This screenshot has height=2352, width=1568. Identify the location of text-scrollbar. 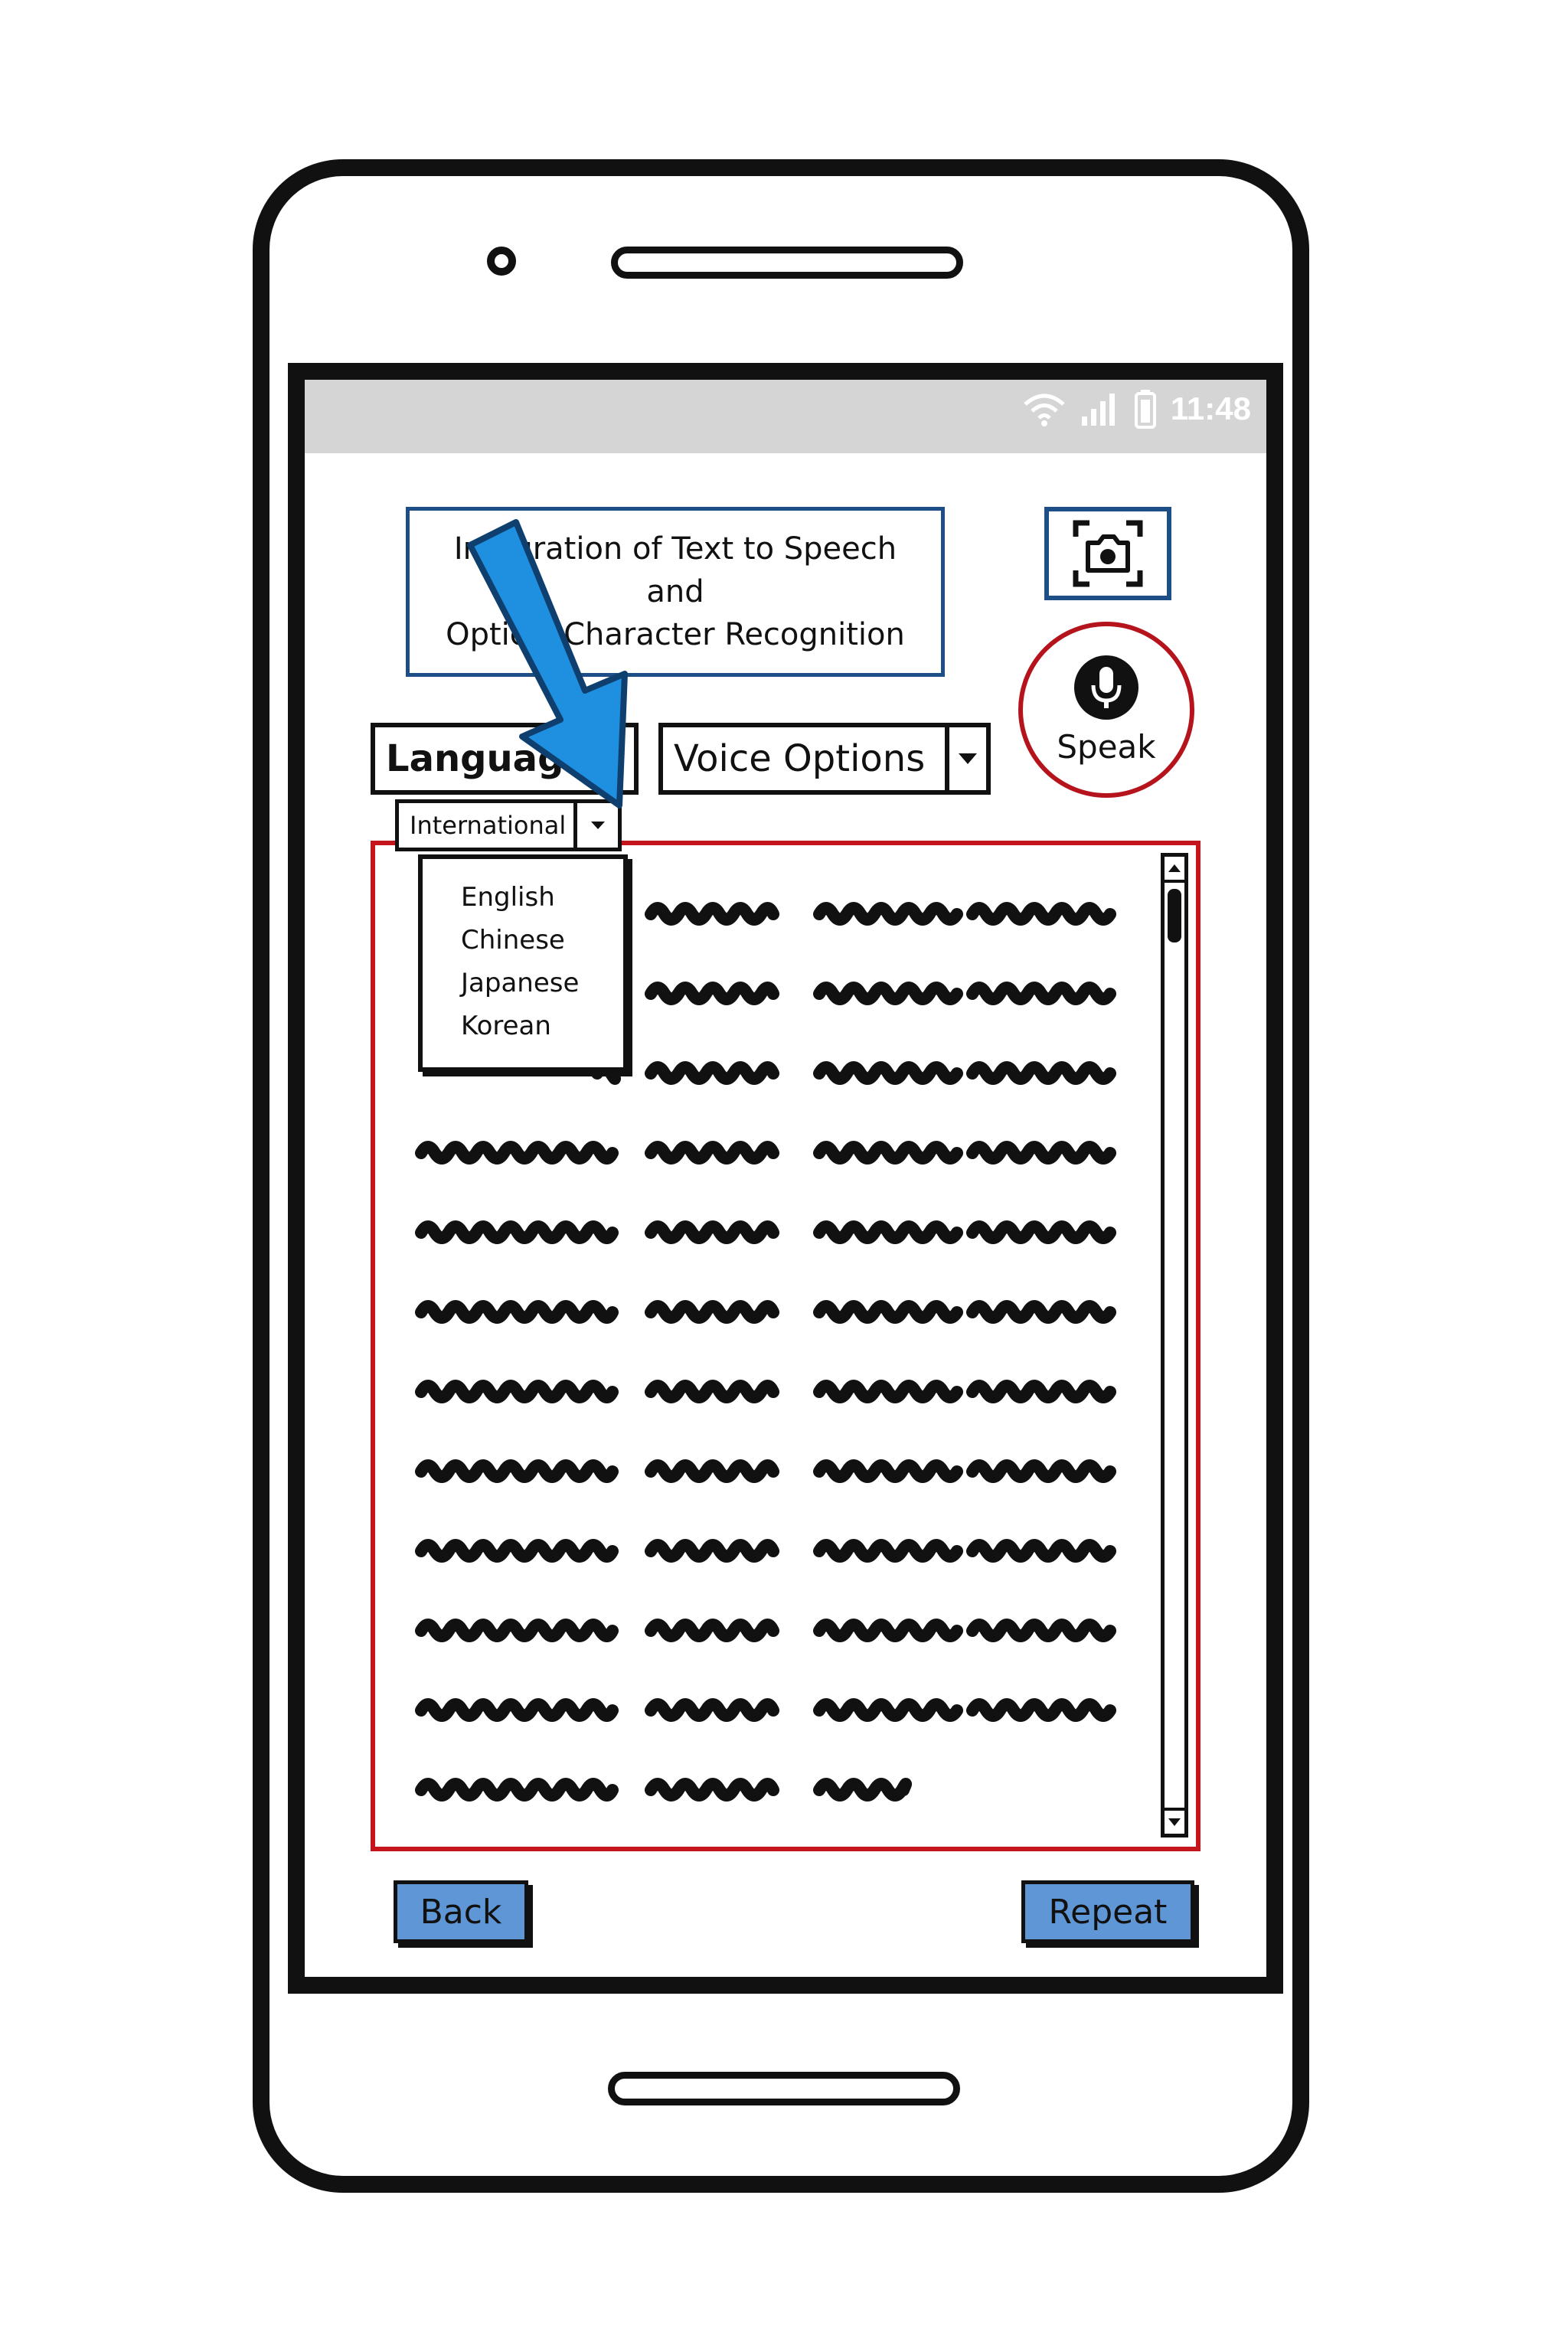
(1174, 1345).